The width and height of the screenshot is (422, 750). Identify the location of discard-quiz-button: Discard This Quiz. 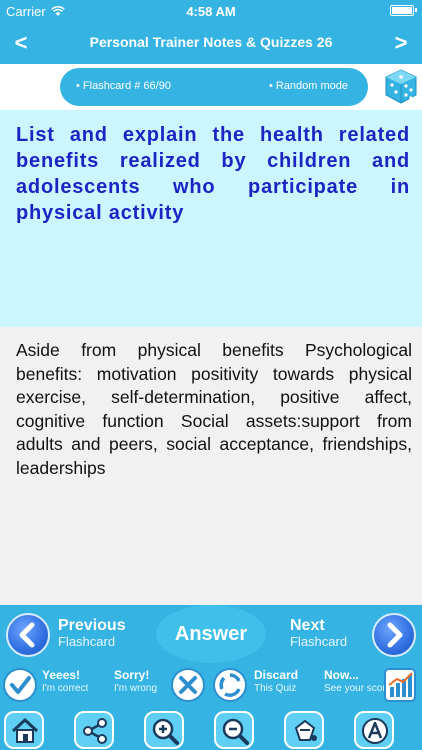
(264, 686).